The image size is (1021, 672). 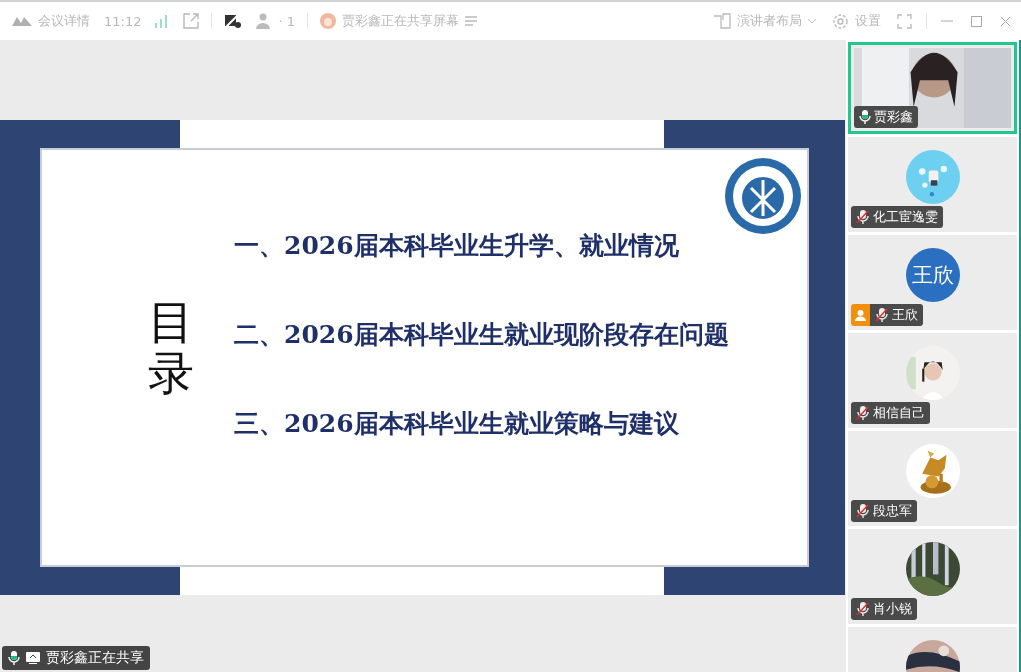 What do you see at coordinates (471, 21) in the screenshot?
I see `menu-icon` at bounding box center [471, 21].